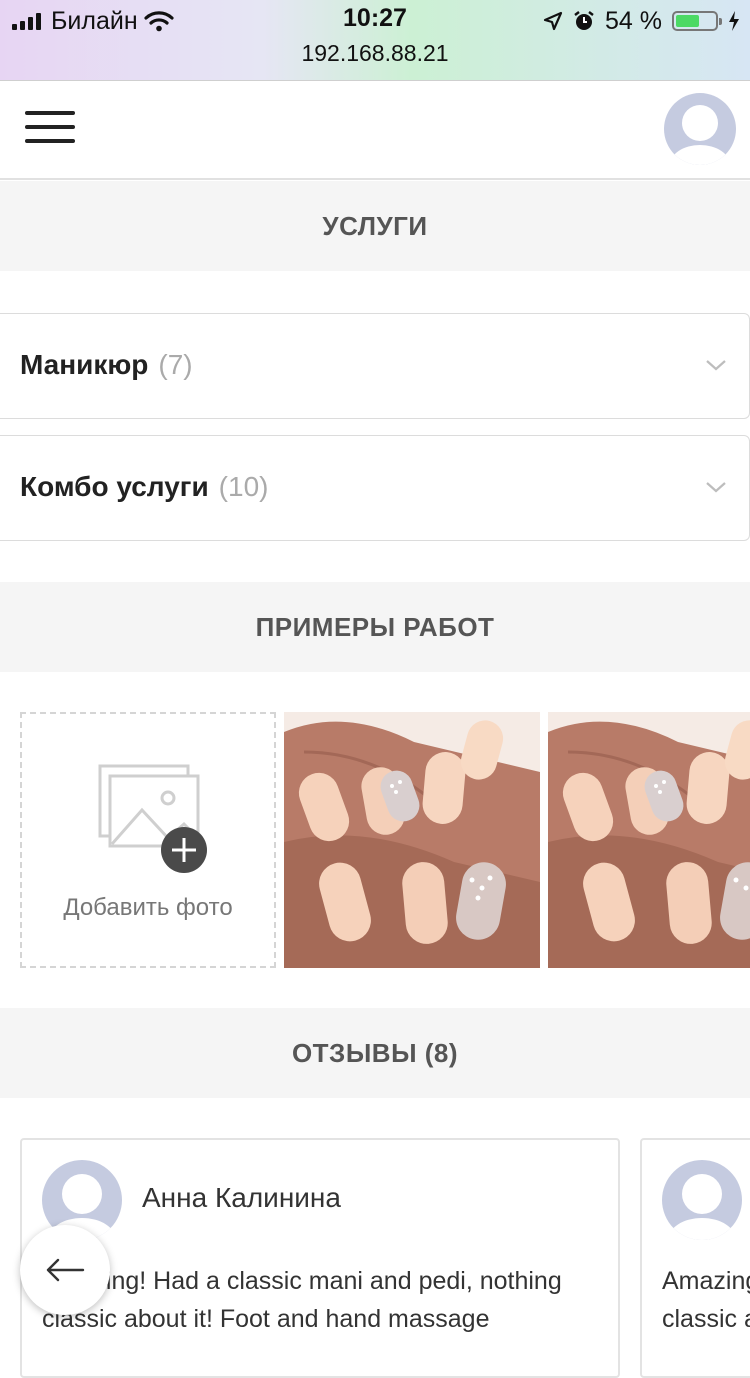  I want to click on top-navigation, so click(375, 130).